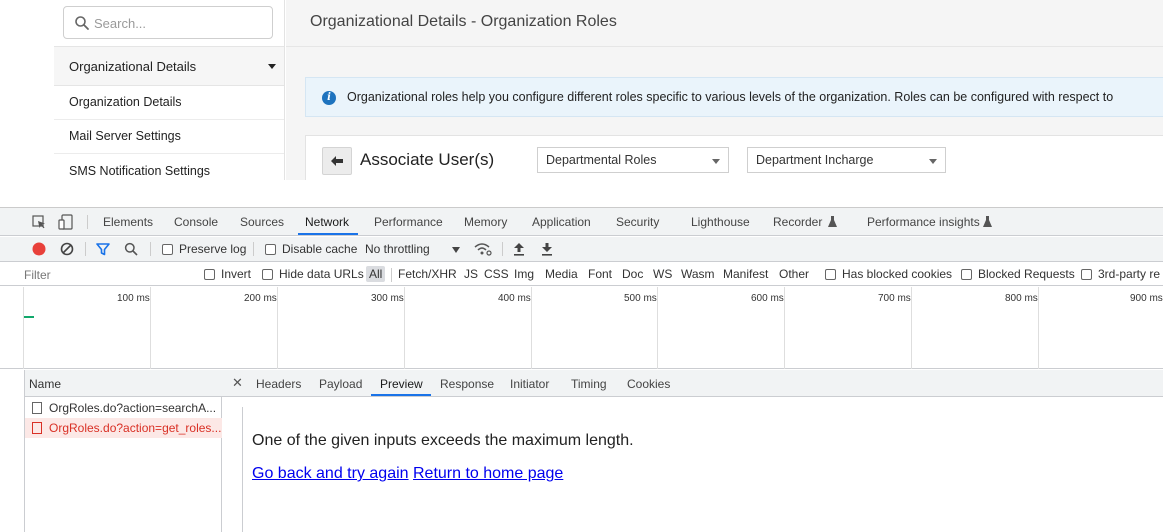 This screenshot has width=1163, height=532. I want to click on sidebar-search, so click(168, 22).